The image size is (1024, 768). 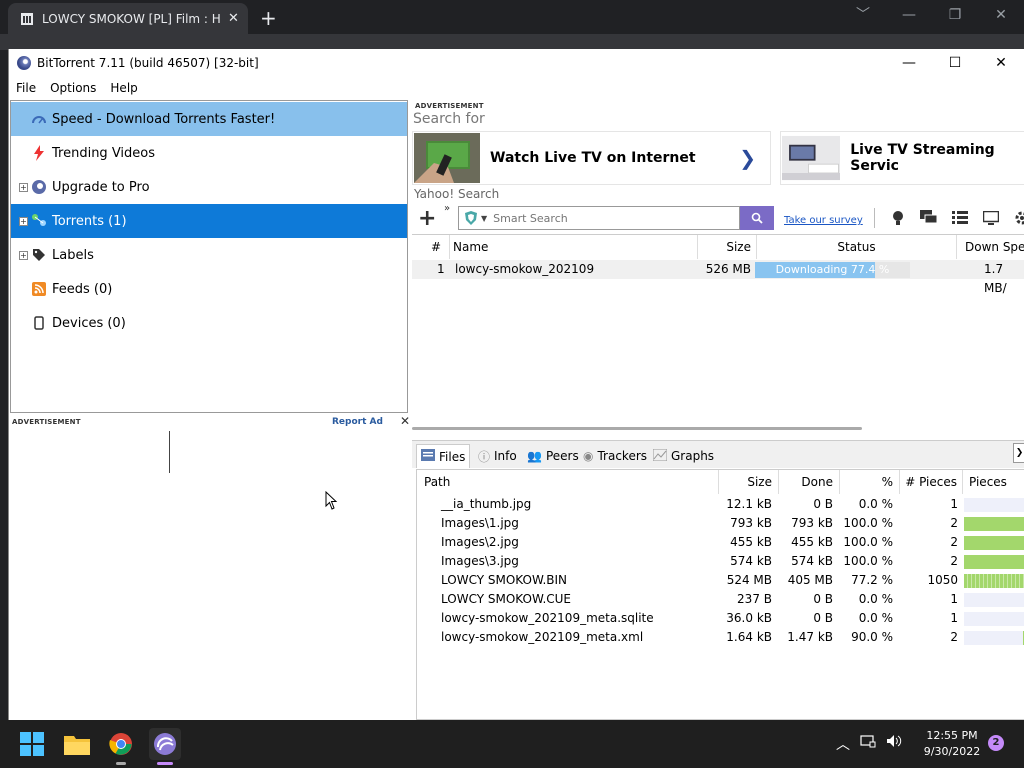 What do you see at coordinates (331, 500) in the screenshot?
I see `mouse-cursor-icon` at bounding box center [331, 500].